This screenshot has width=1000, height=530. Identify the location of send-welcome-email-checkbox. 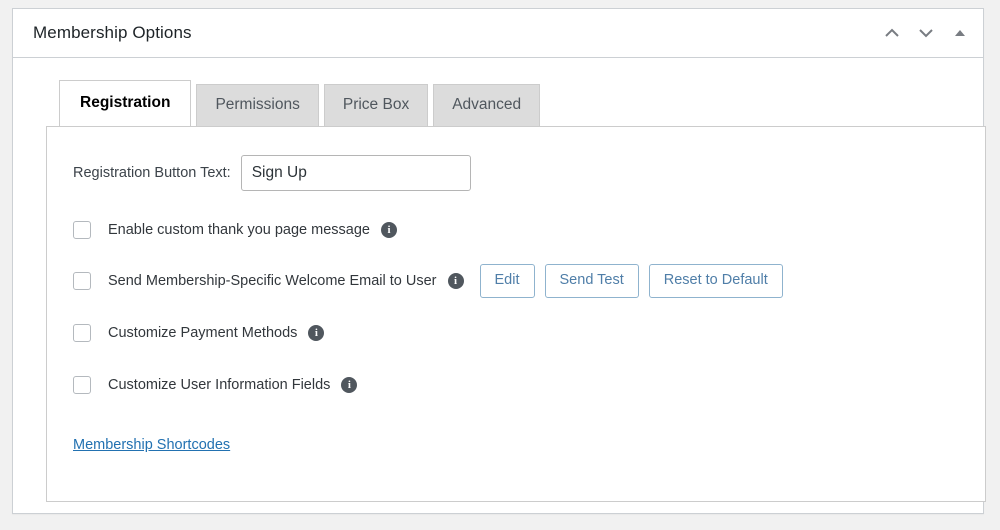
(82, 281).